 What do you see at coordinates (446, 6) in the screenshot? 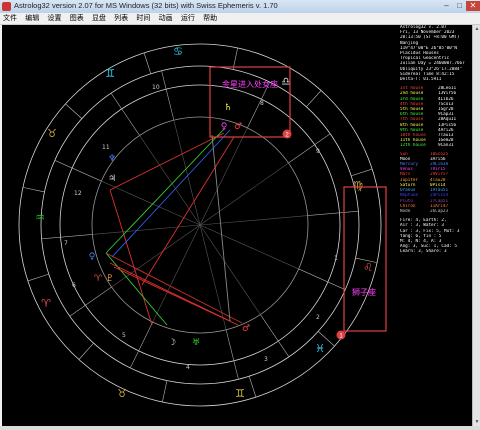
I see `minimize-button: –` at bounding box center [446, 6].